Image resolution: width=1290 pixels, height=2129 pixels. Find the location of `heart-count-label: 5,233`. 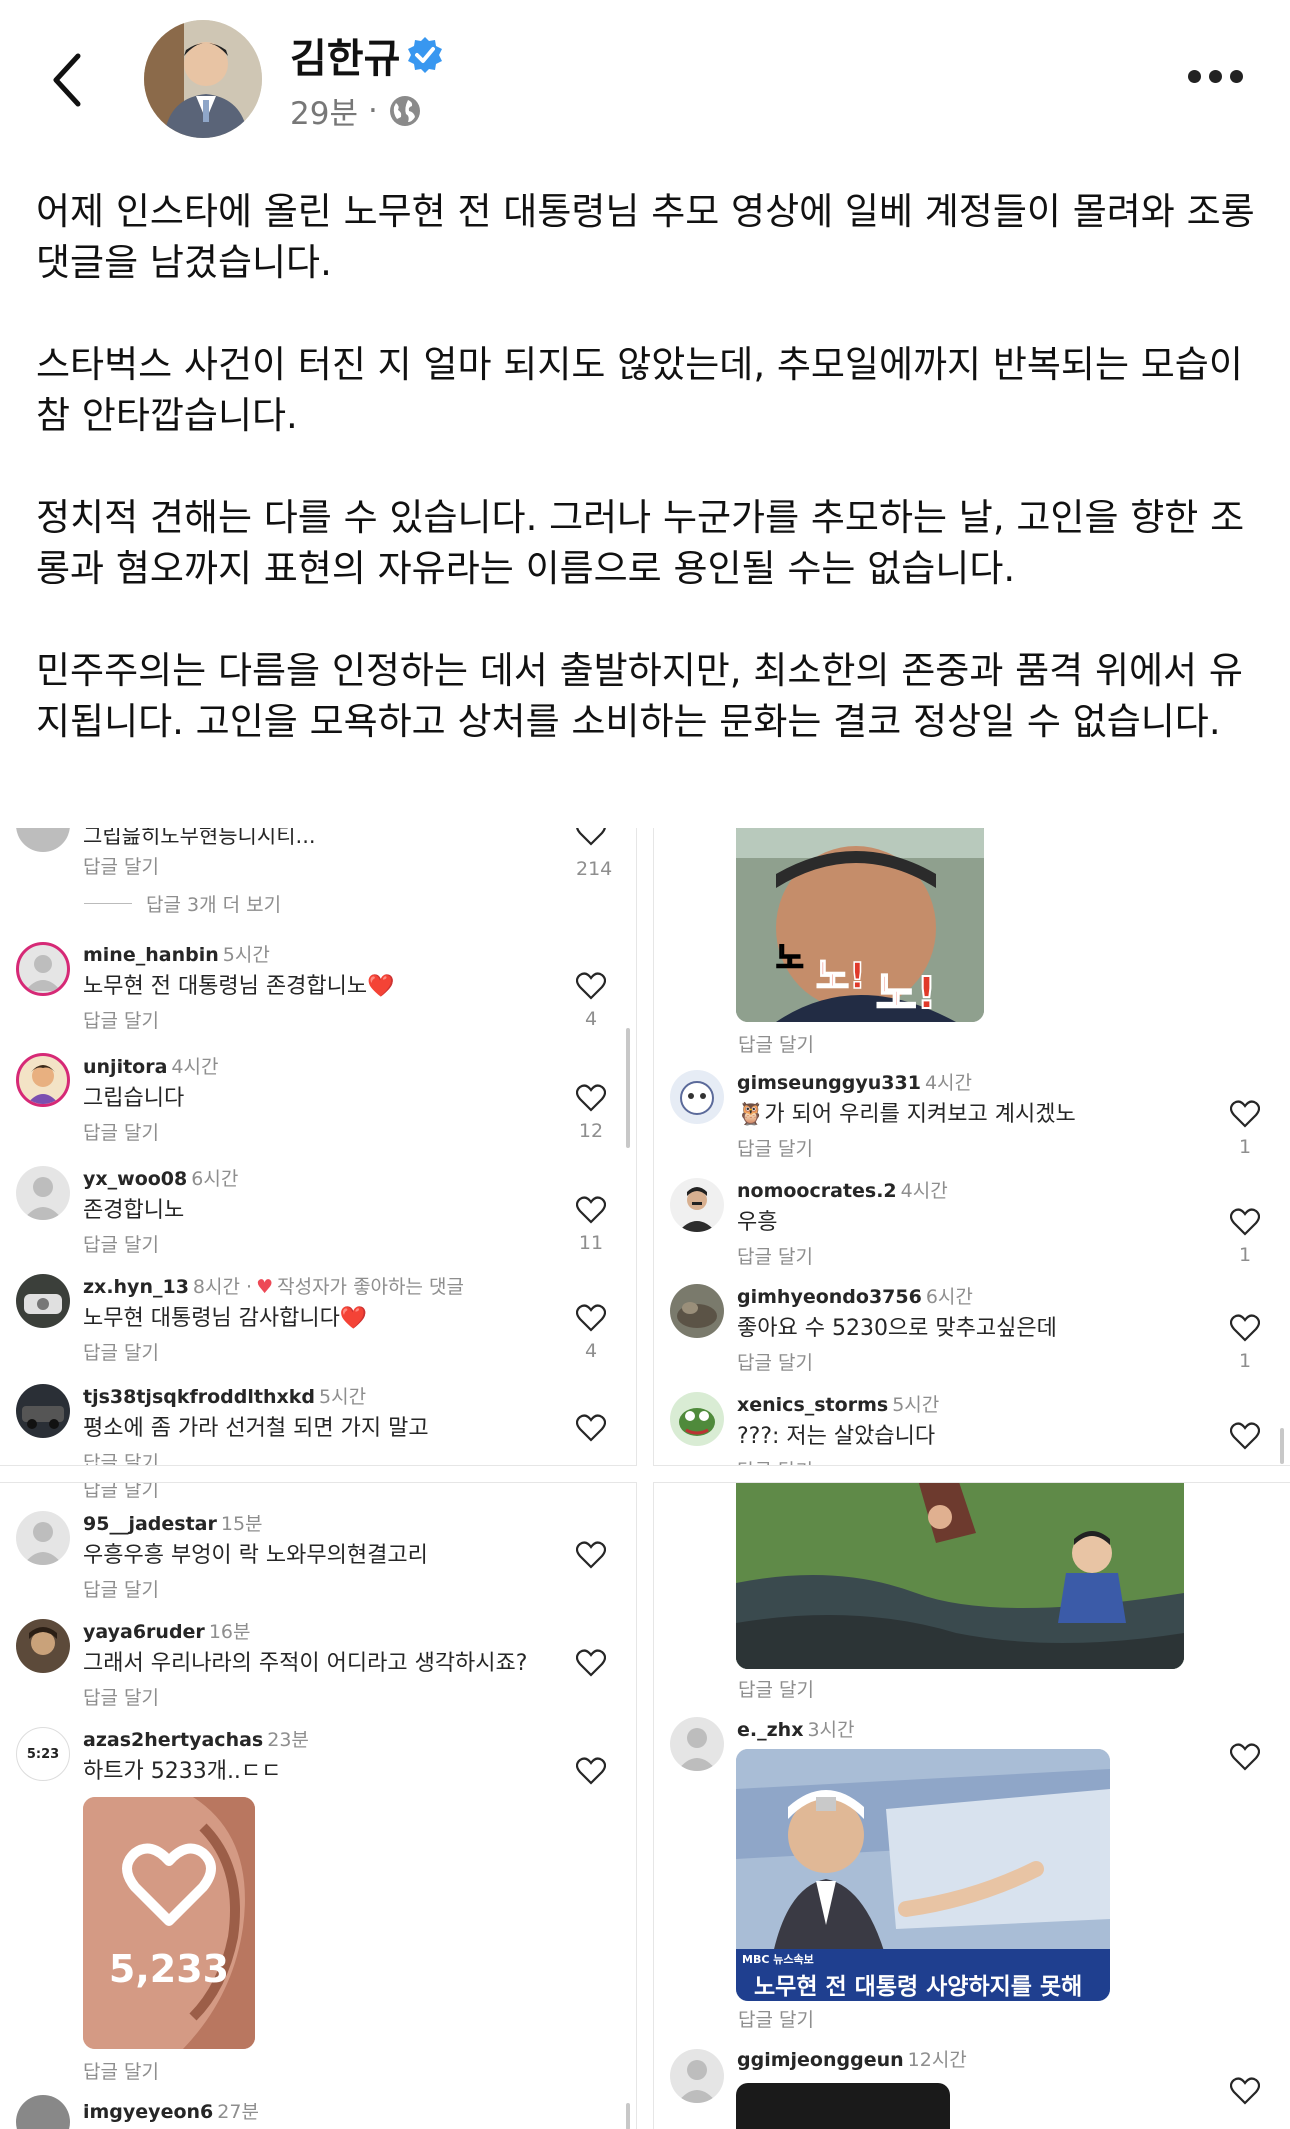

heart-count-label: 5,233 is located at coordinates (169, 1969).